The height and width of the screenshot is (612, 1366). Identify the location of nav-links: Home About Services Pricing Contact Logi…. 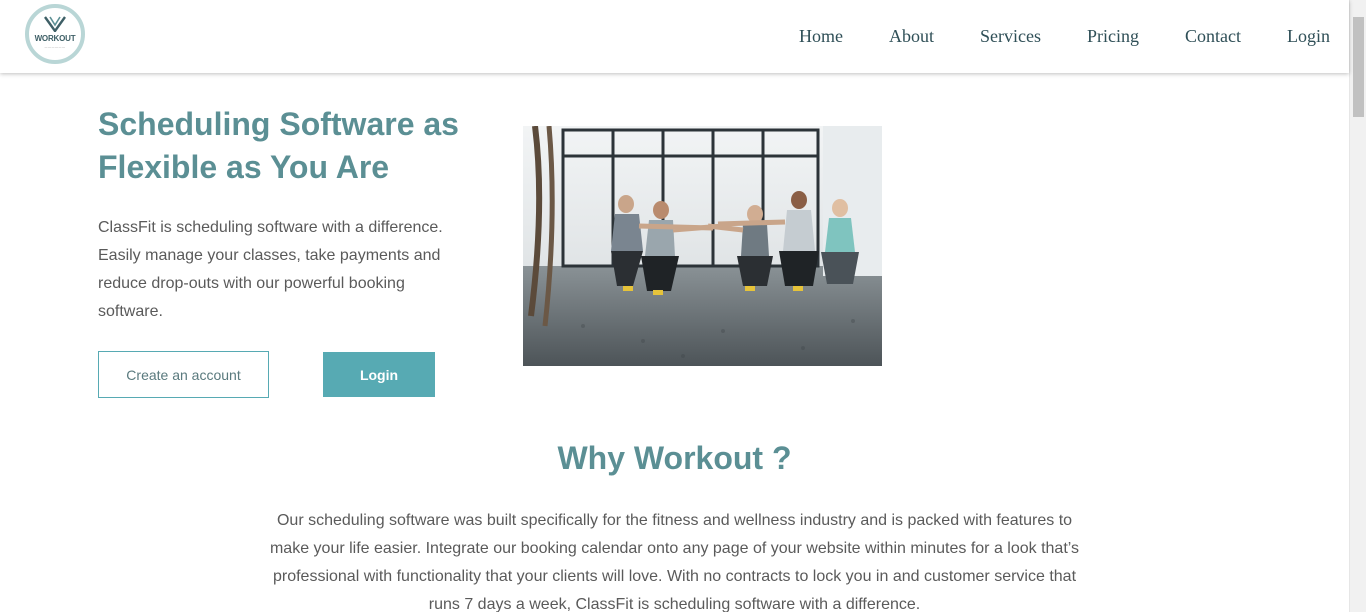
(1041, 36).